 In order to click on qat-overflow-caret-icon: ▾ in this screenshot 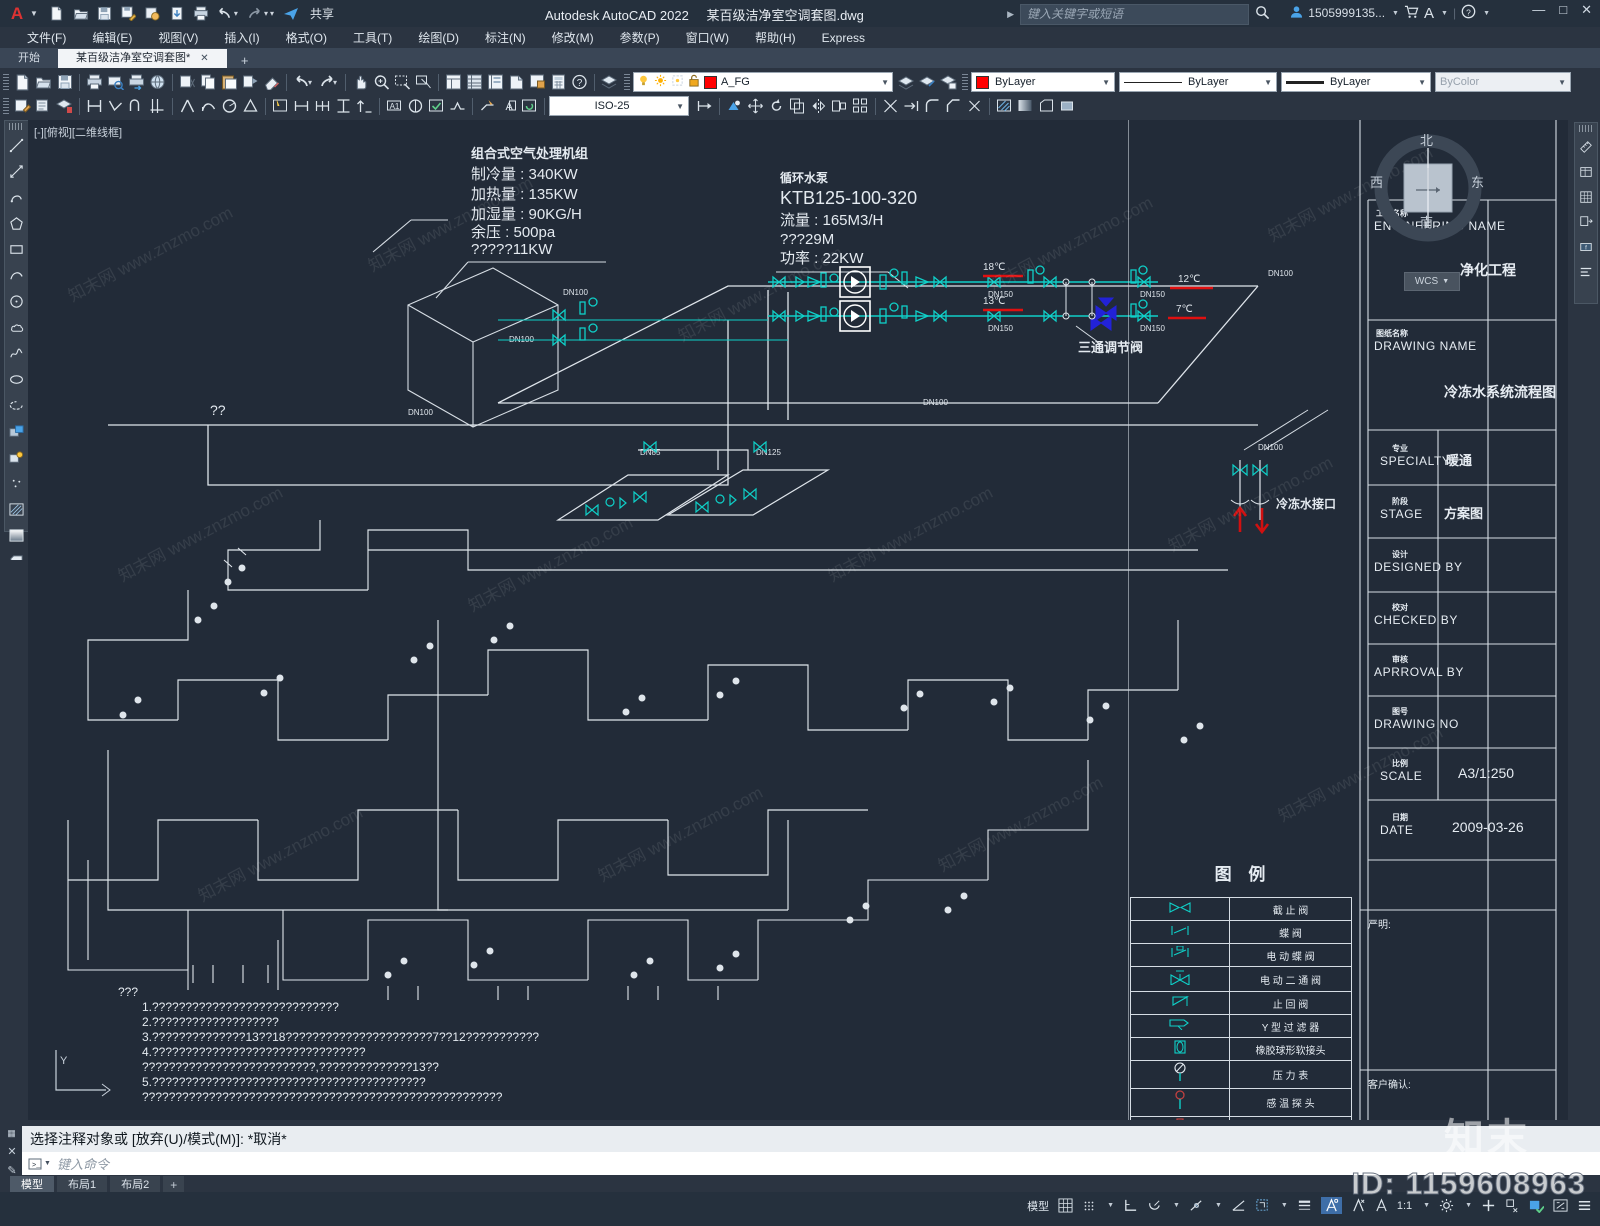, I will do `click(272, 13)`.